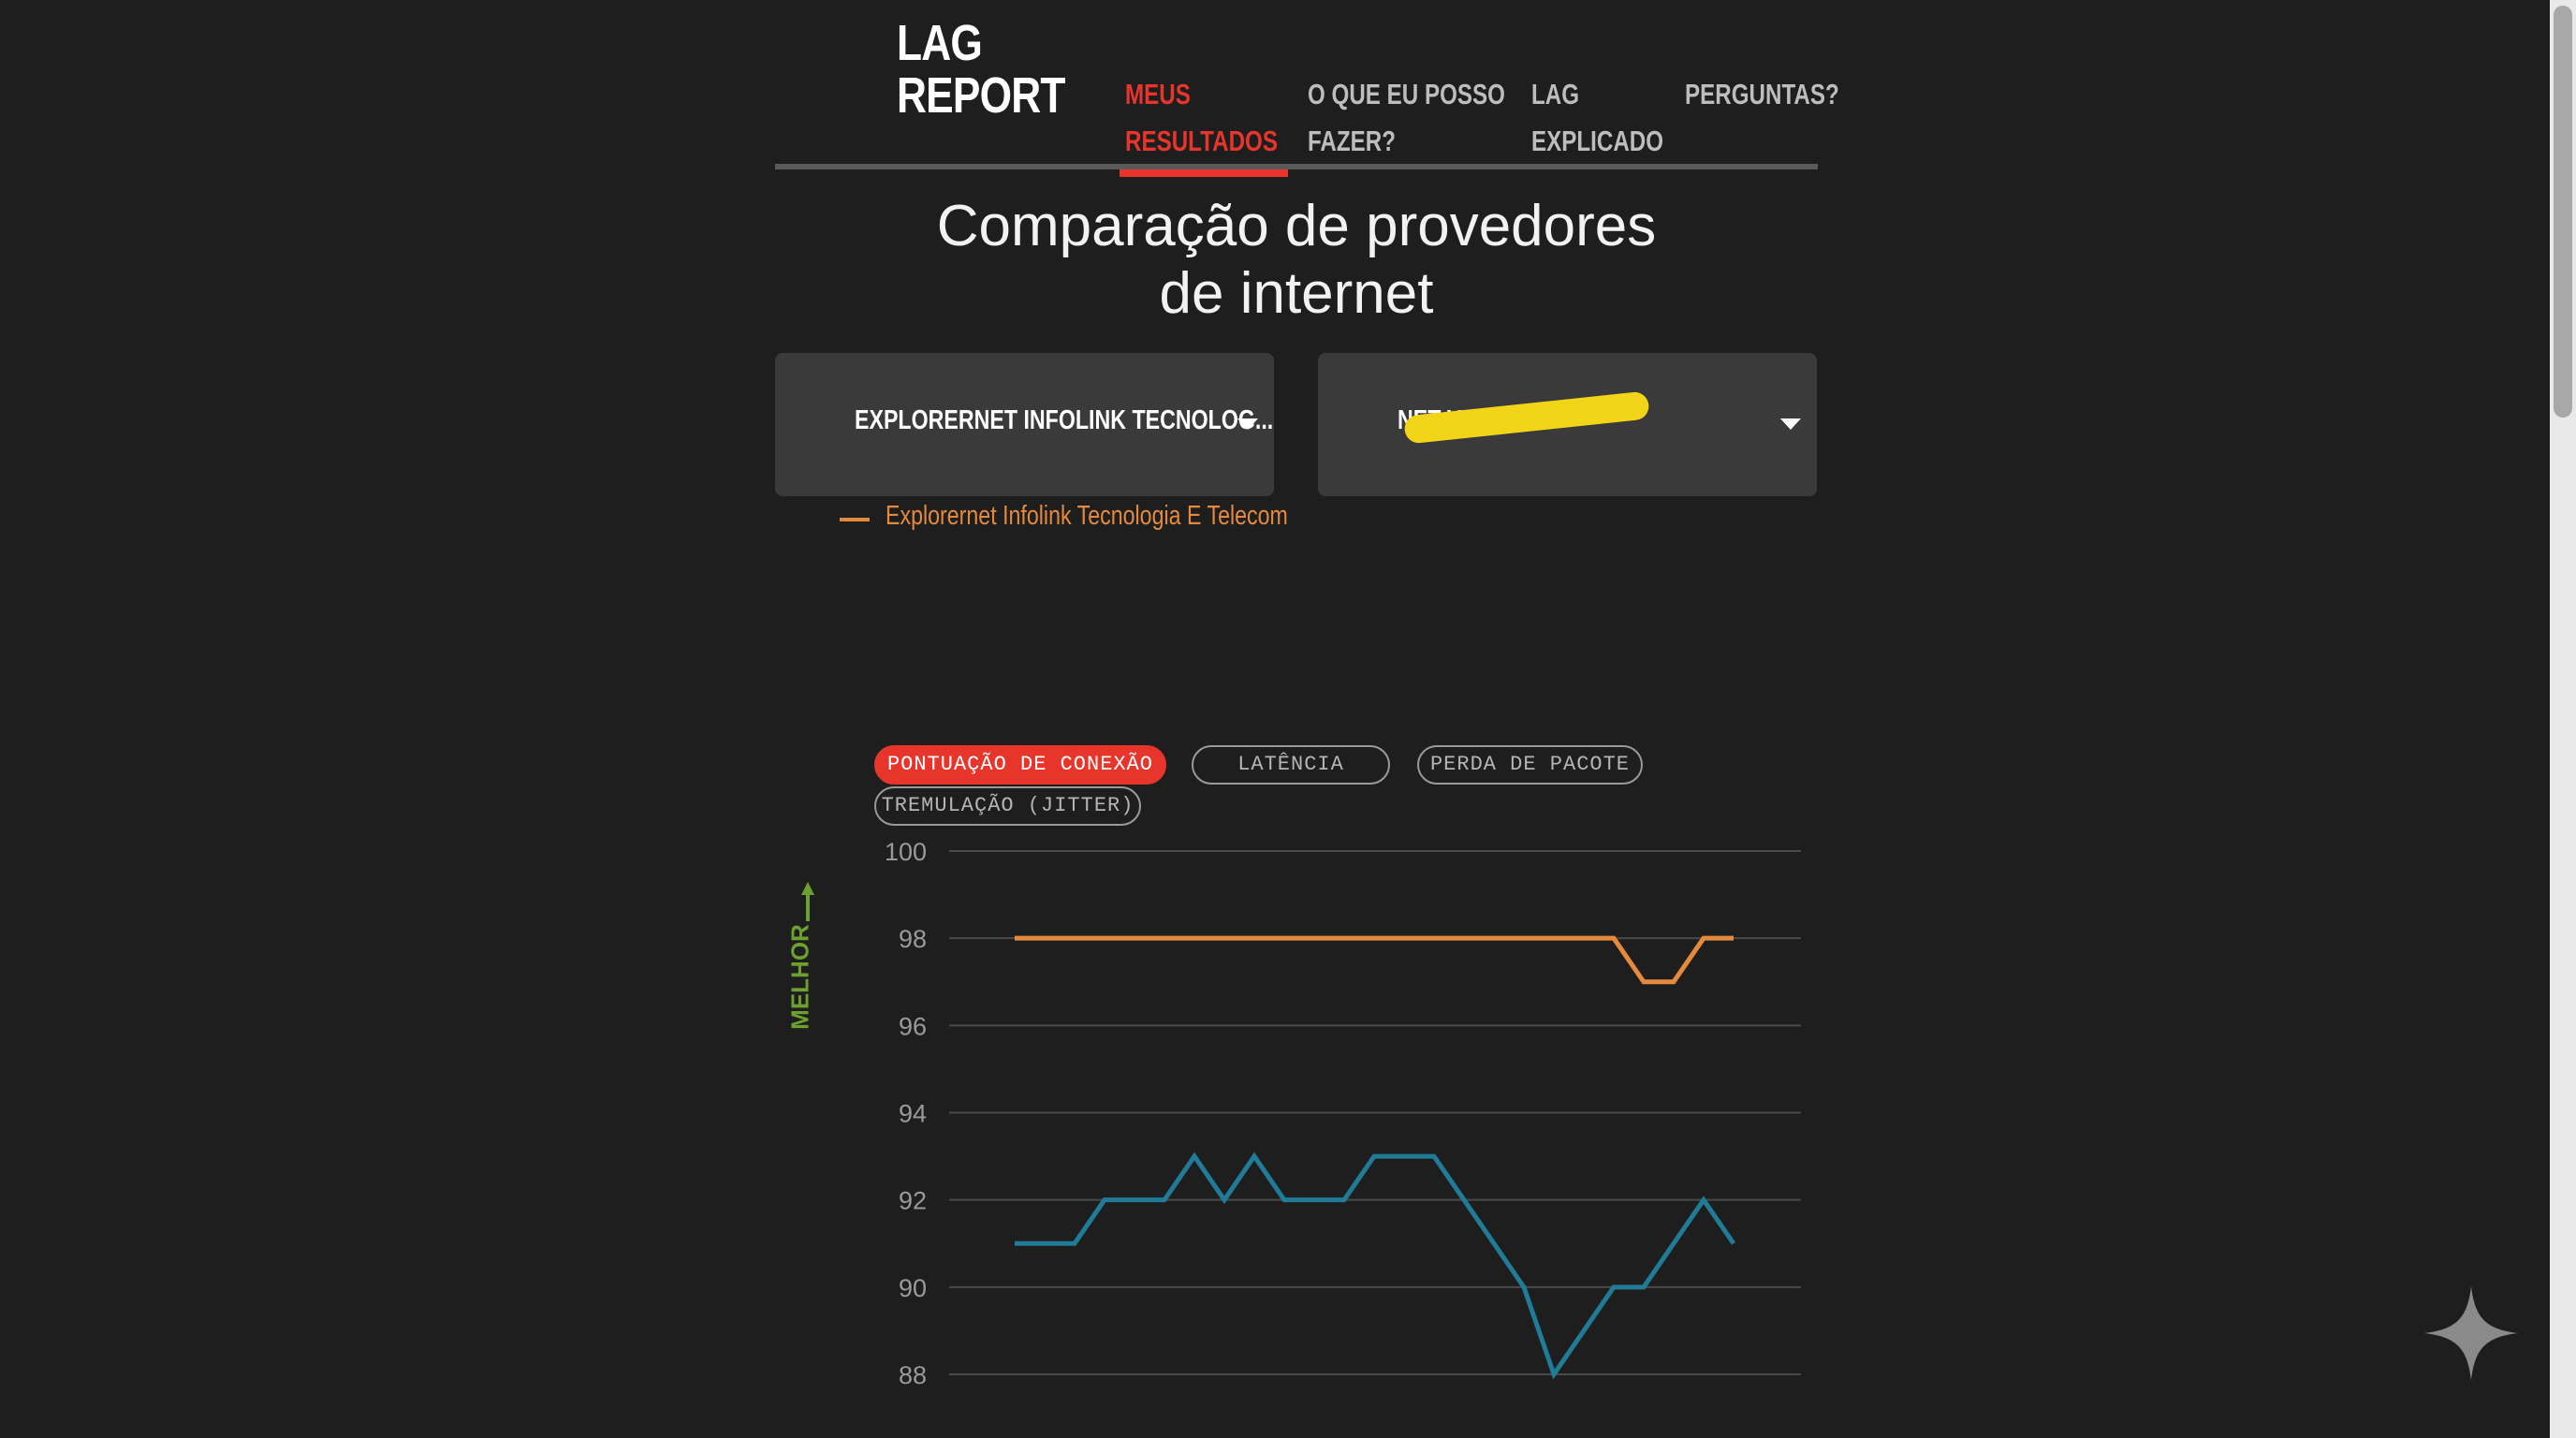  What do you see at coordinates (913, 1201) in the screenshot?
I see `y-tick-label: 92` at bounding box center [913, 1201].